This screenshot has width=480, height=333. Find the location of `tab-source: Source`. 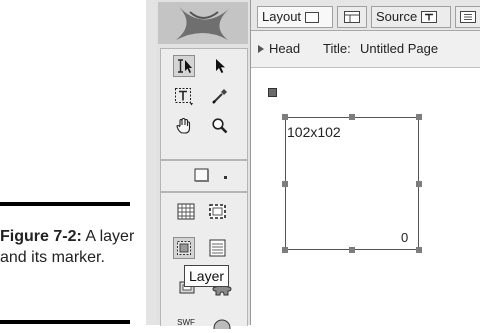

tab-source: Source is located at coordinates (411, 17).